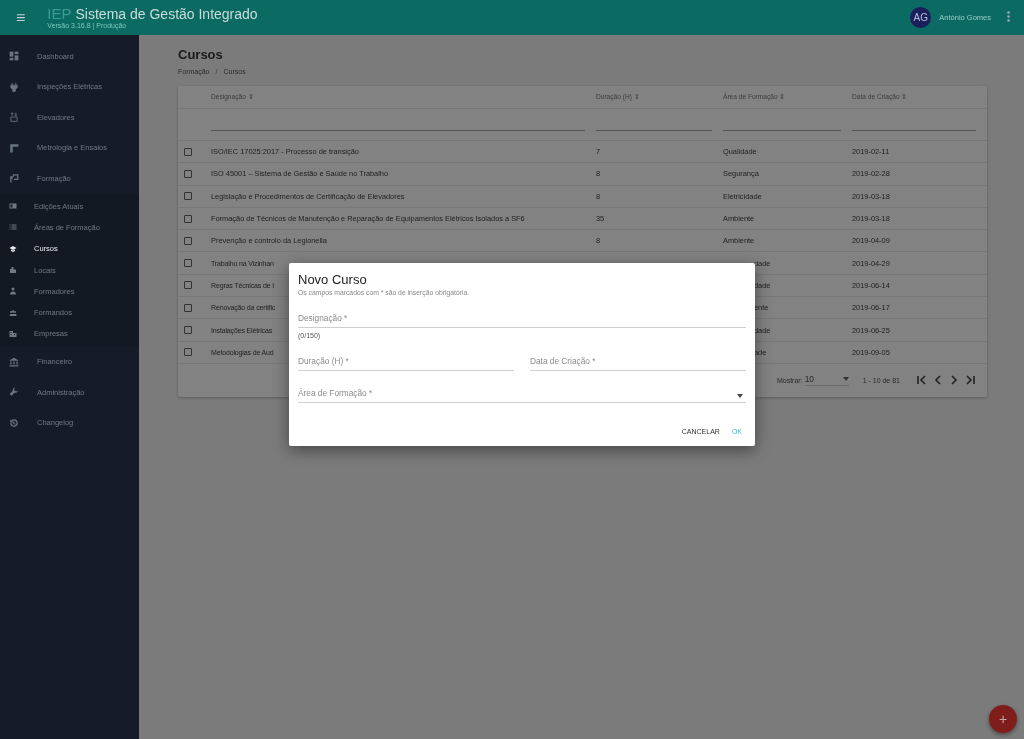 The width and height of the screenshot is (1024, 739). I want to click on ruler-icon, so click(14, 147).